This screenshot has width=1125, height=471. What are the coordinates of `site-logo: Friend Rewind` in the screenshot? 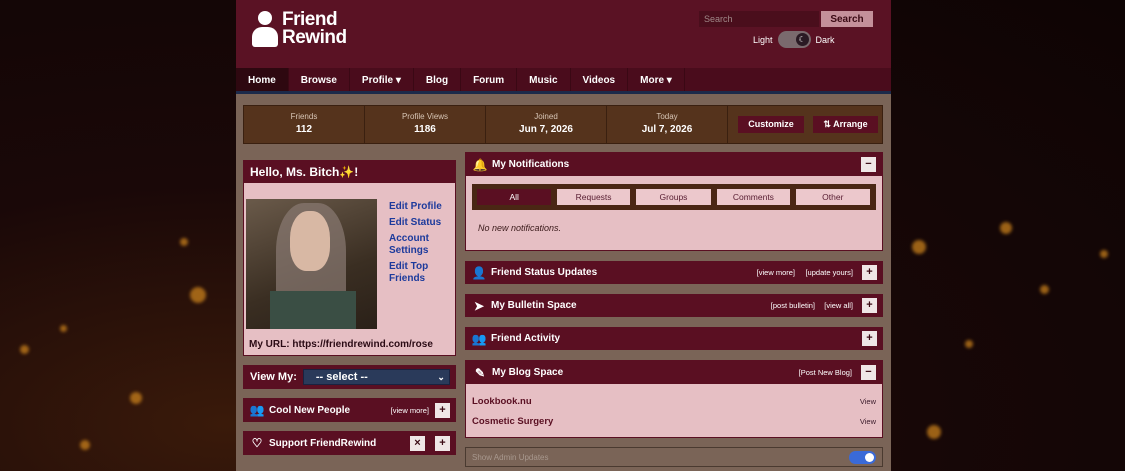 It's located at (299, 29).